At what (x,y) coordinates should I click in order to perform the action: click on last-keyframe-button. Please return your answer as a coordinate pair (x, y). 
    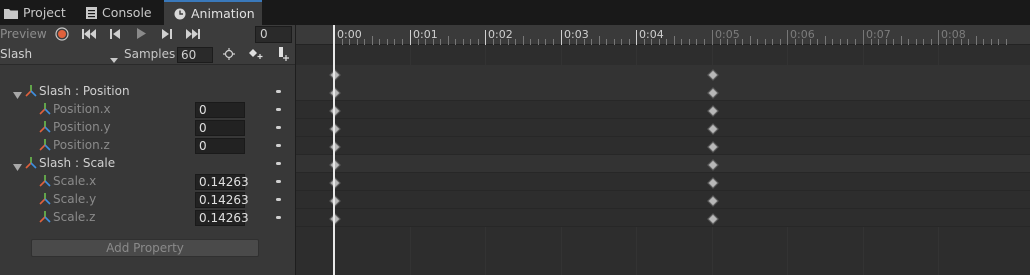
    Looking at the image, I should click on (193, 35).